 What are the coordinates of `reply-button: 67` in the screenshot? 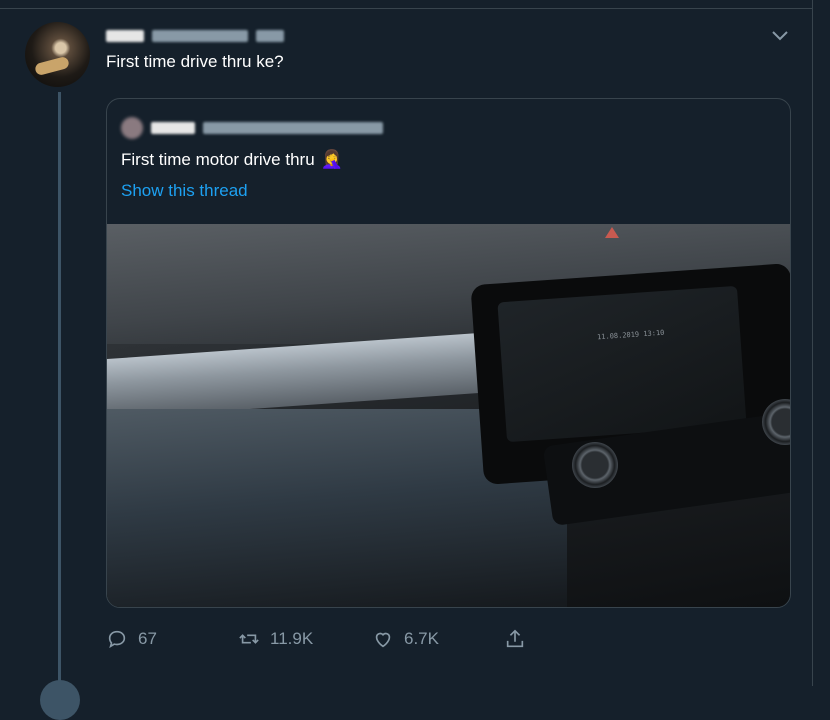 It's located at (131, 639).